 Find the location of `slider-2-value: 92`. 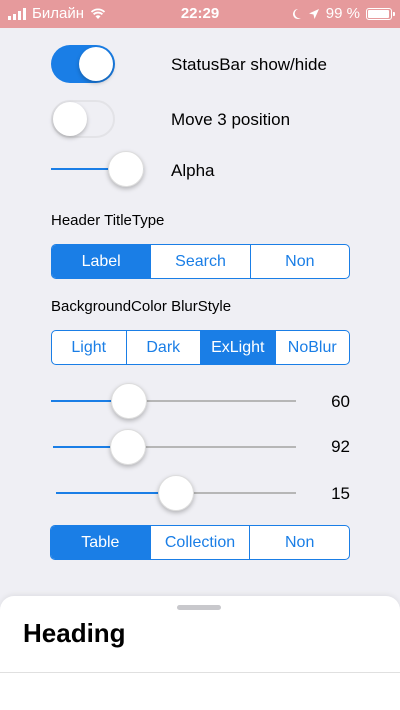

slider-2-value: 92 is located at coordinates (340, 446).